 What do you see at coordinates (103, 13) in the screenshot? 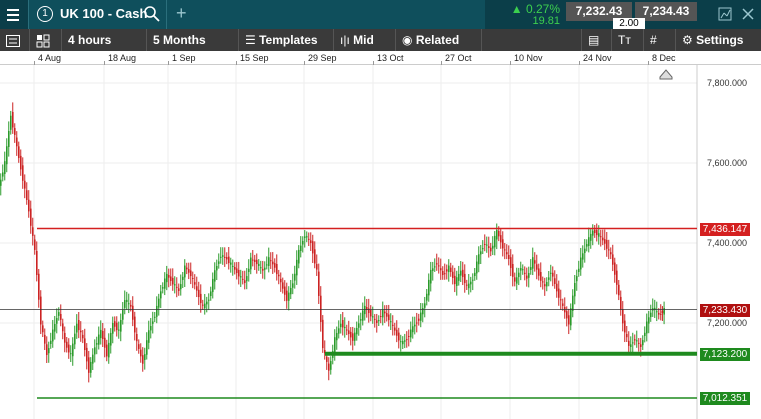
I see `instrument-title: UK 100 - Cash` at bounding box center [103, 13].